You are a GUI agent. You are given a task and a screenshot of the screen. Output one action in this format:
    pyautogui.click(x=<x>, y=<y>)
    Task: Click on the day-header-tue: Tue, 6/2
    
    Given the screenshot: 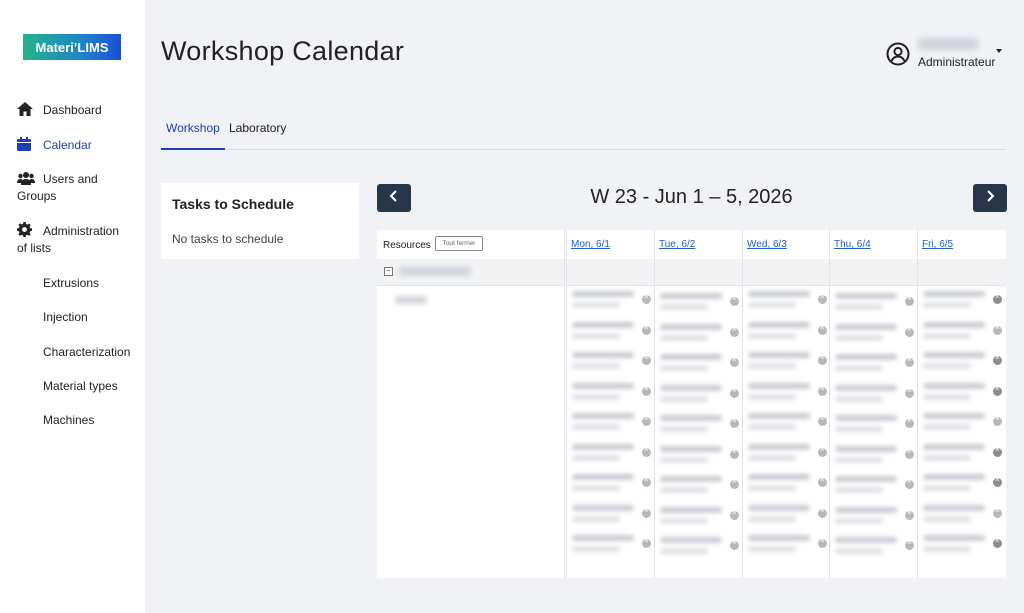 What is the action you would take?
    pyautogui.click(x=677, y=244)
    